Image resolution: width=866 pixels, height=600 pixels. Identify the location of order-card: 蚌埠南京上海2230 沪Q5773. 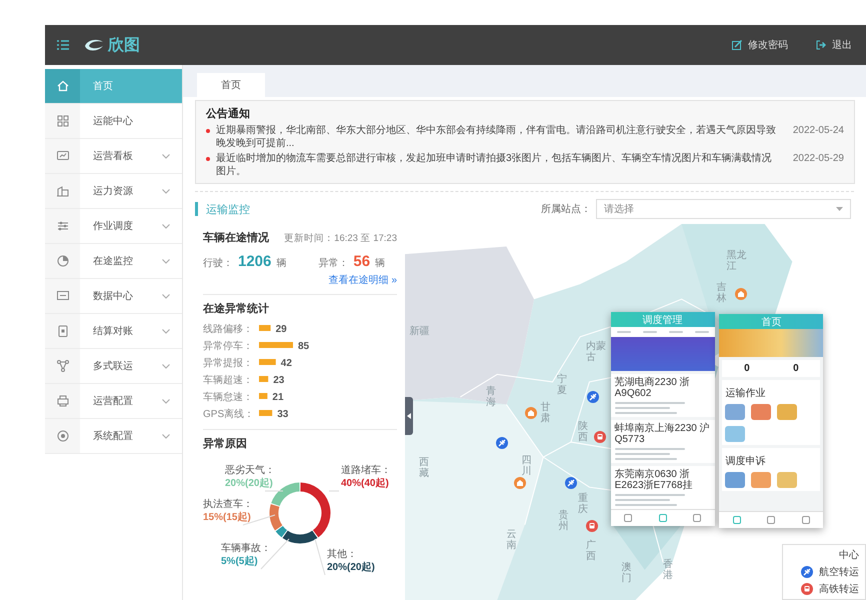
(662, 442).